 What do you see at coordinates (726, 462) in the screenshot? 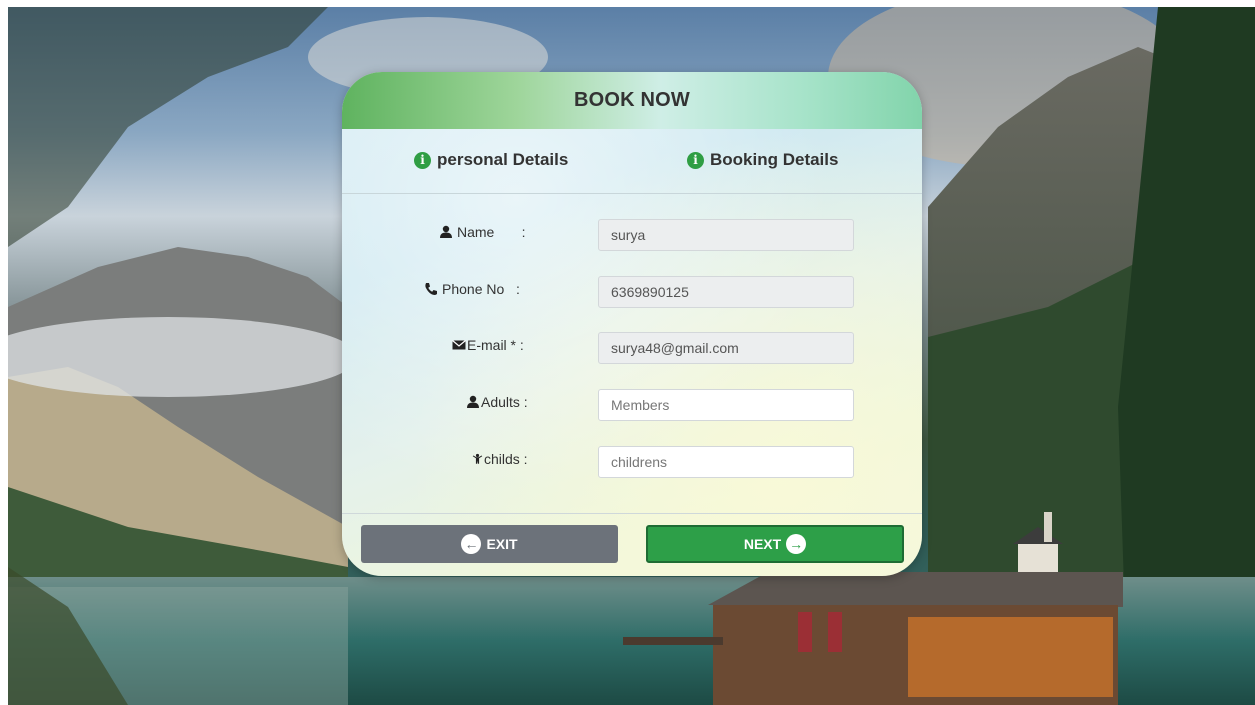
I see `childs-input` at bounding box center [726, 462].